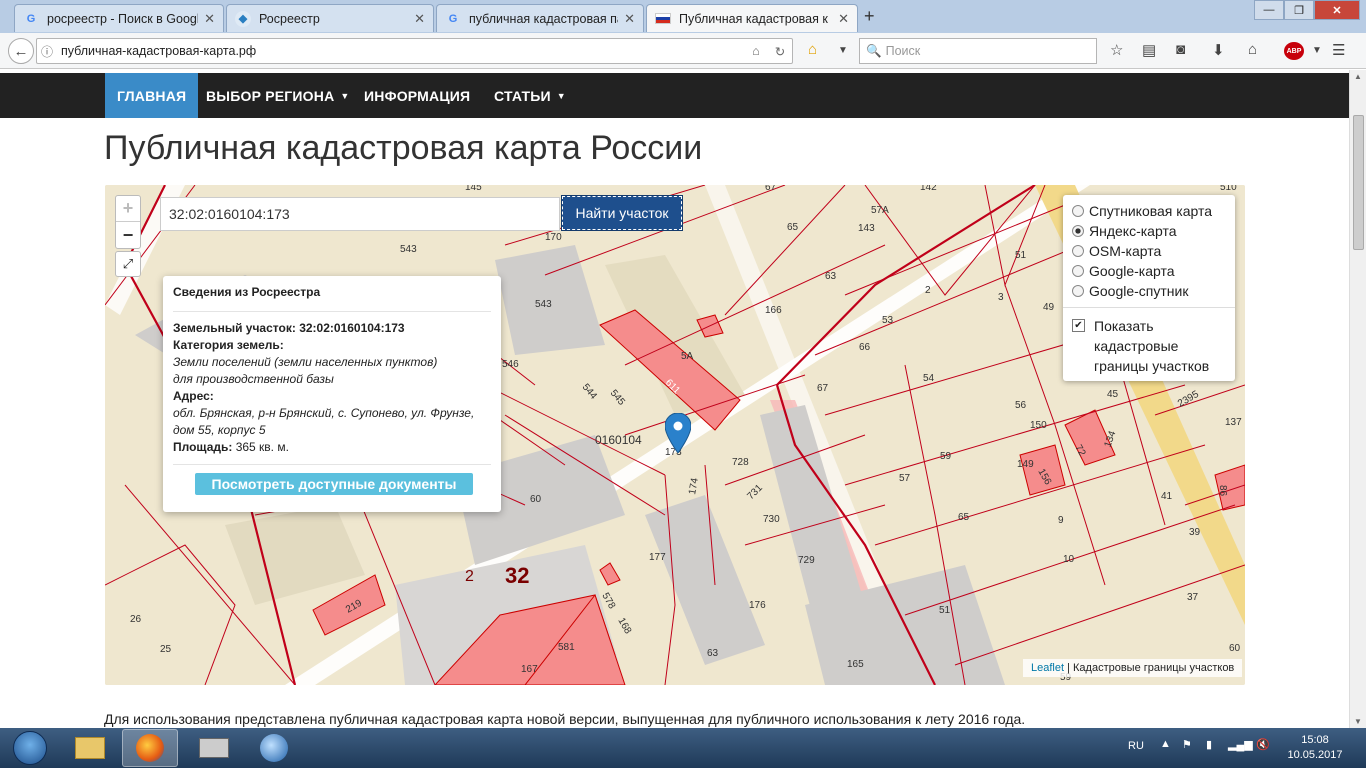 The height and width of the screenshot is (768, 1366). I want to click on tab-google-search: G росреестр - Поиск в Google ✕, so click(119, 18).